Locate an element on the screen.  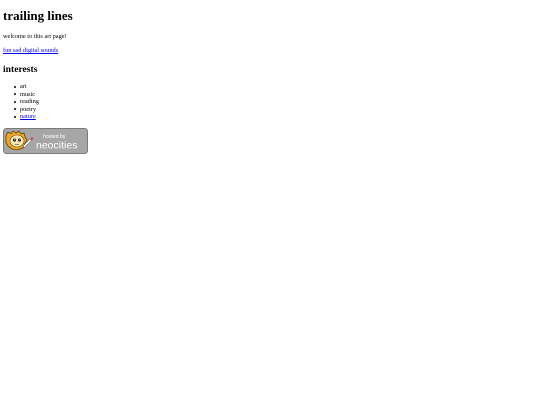
interest-item-poetry: poetry is located at coordinates (26, 109).